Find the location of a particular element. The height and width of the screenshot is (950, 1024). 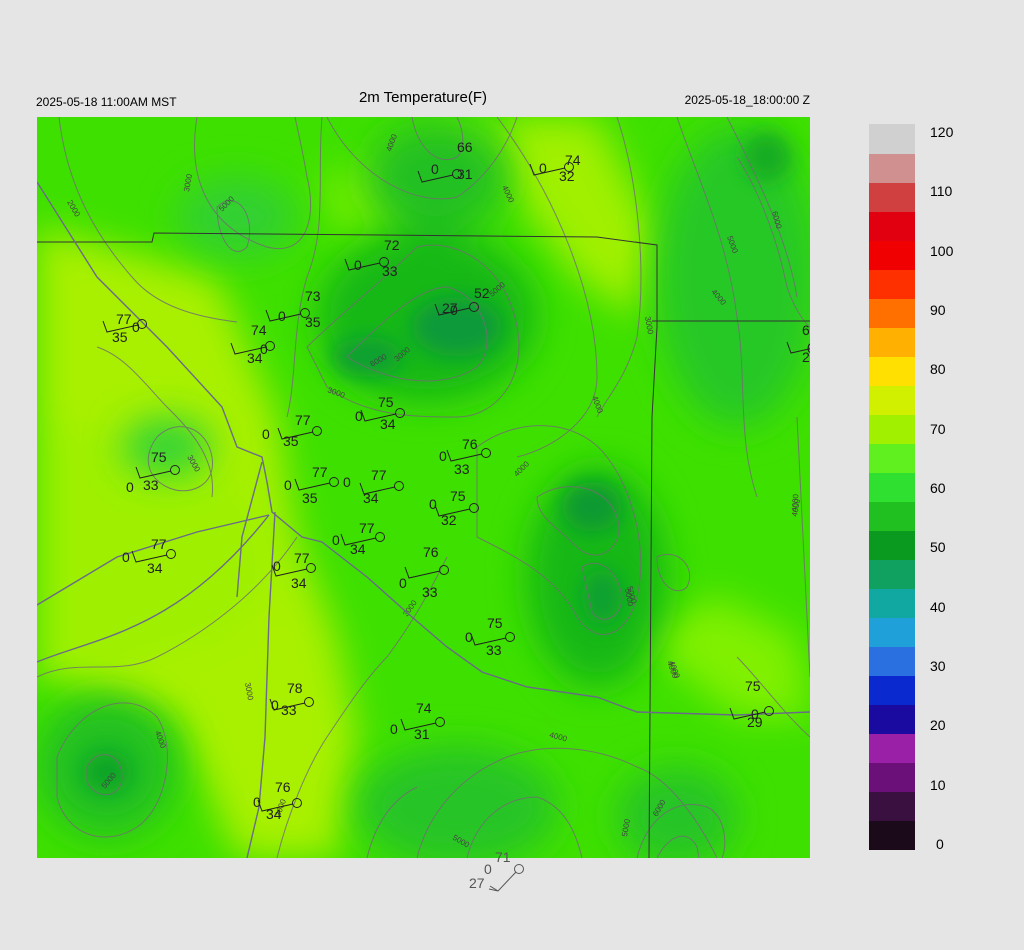

colorbar-label: 120 is located at coordinates (942, 132).